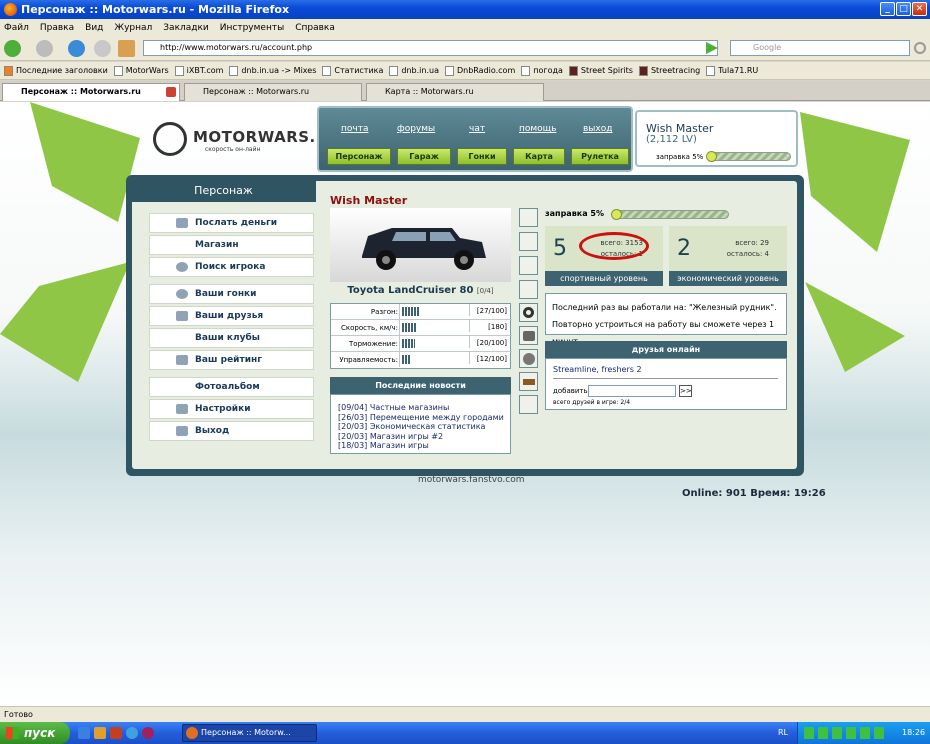  Describe the element at coordinates (94, 28) in the screenshot. I see `menu-view: Вид` at that location.